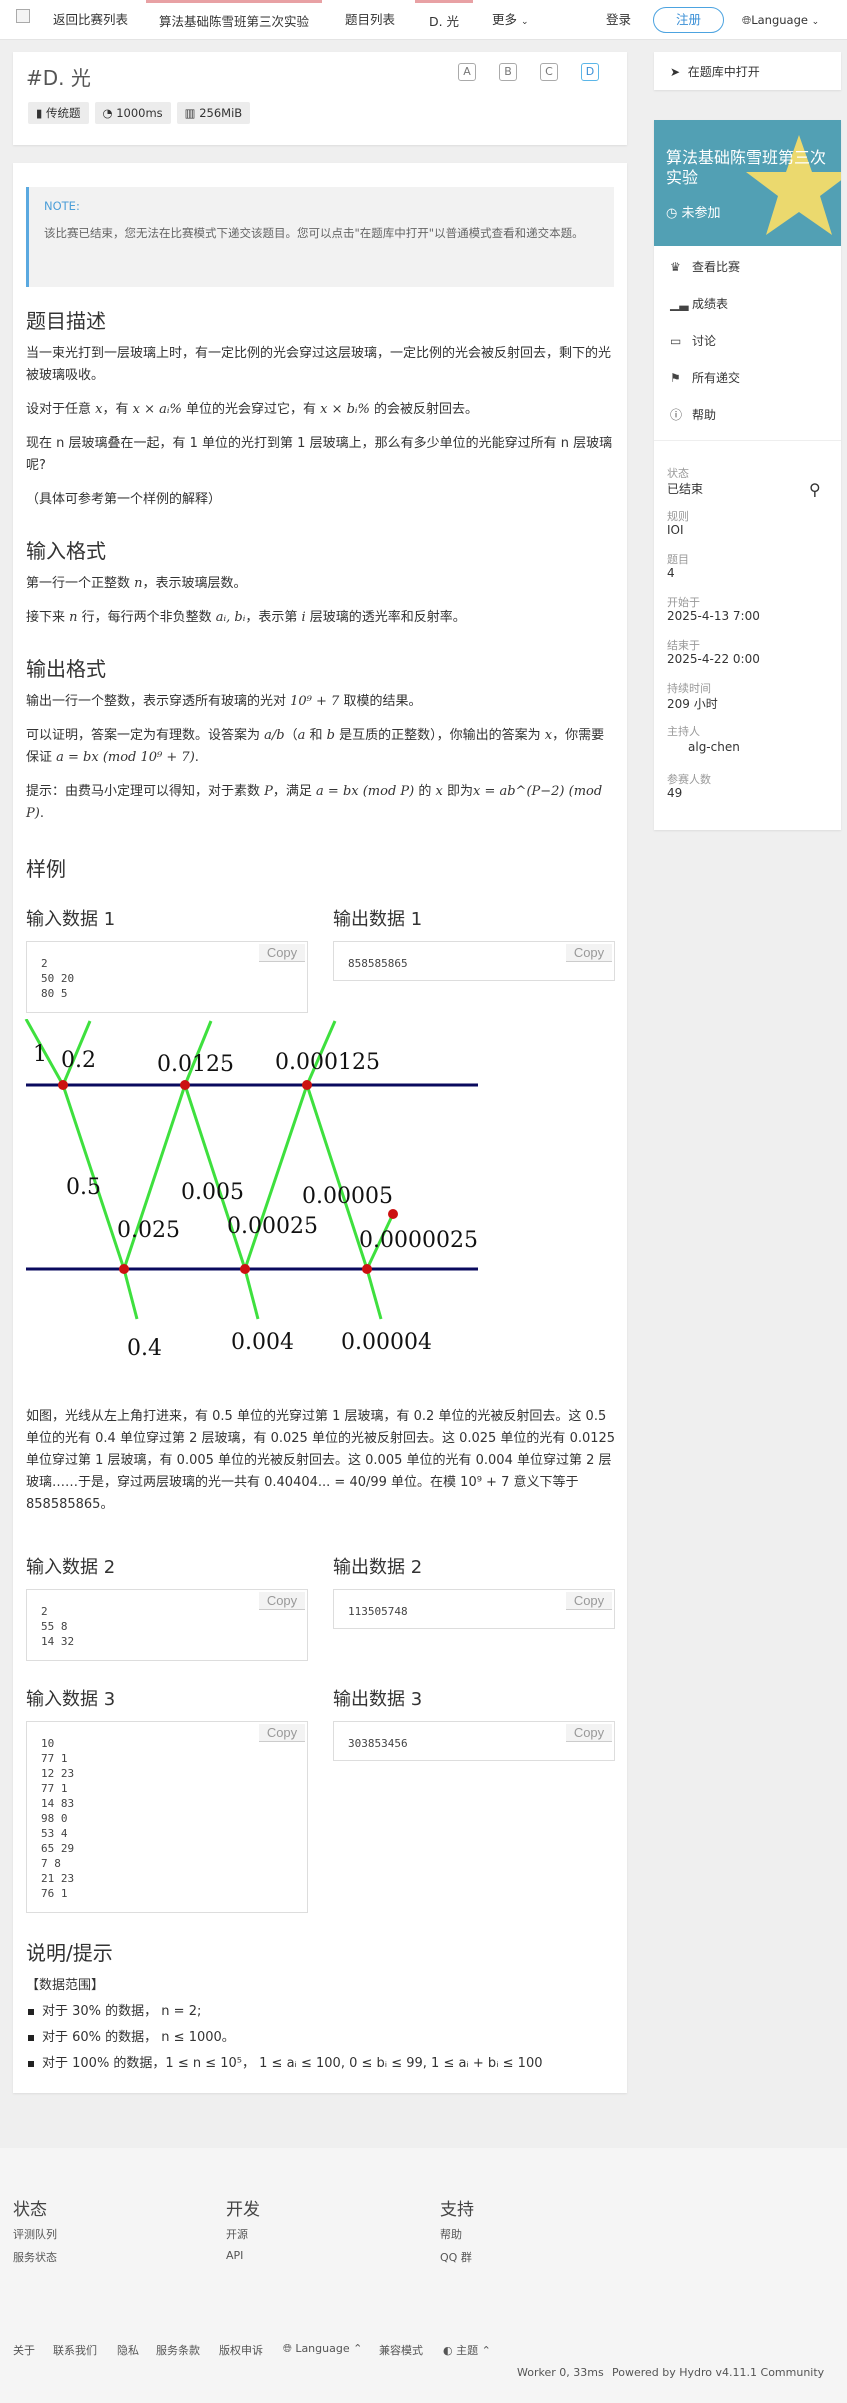 This screenshot has width=847, height=2403. I want to click on t: 层玻璃的透光率和反射率。, so click(385, 617).